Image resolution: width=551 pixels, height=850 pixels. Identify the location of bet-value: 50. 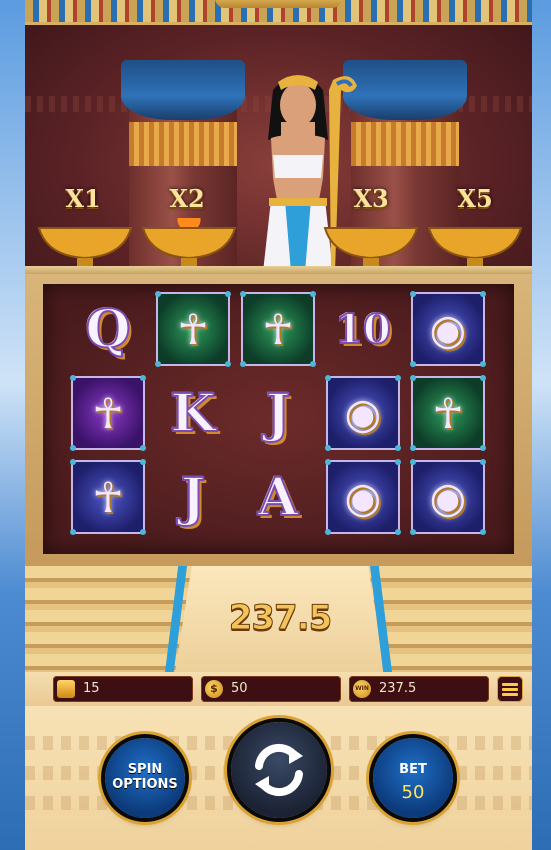
(239, 688).